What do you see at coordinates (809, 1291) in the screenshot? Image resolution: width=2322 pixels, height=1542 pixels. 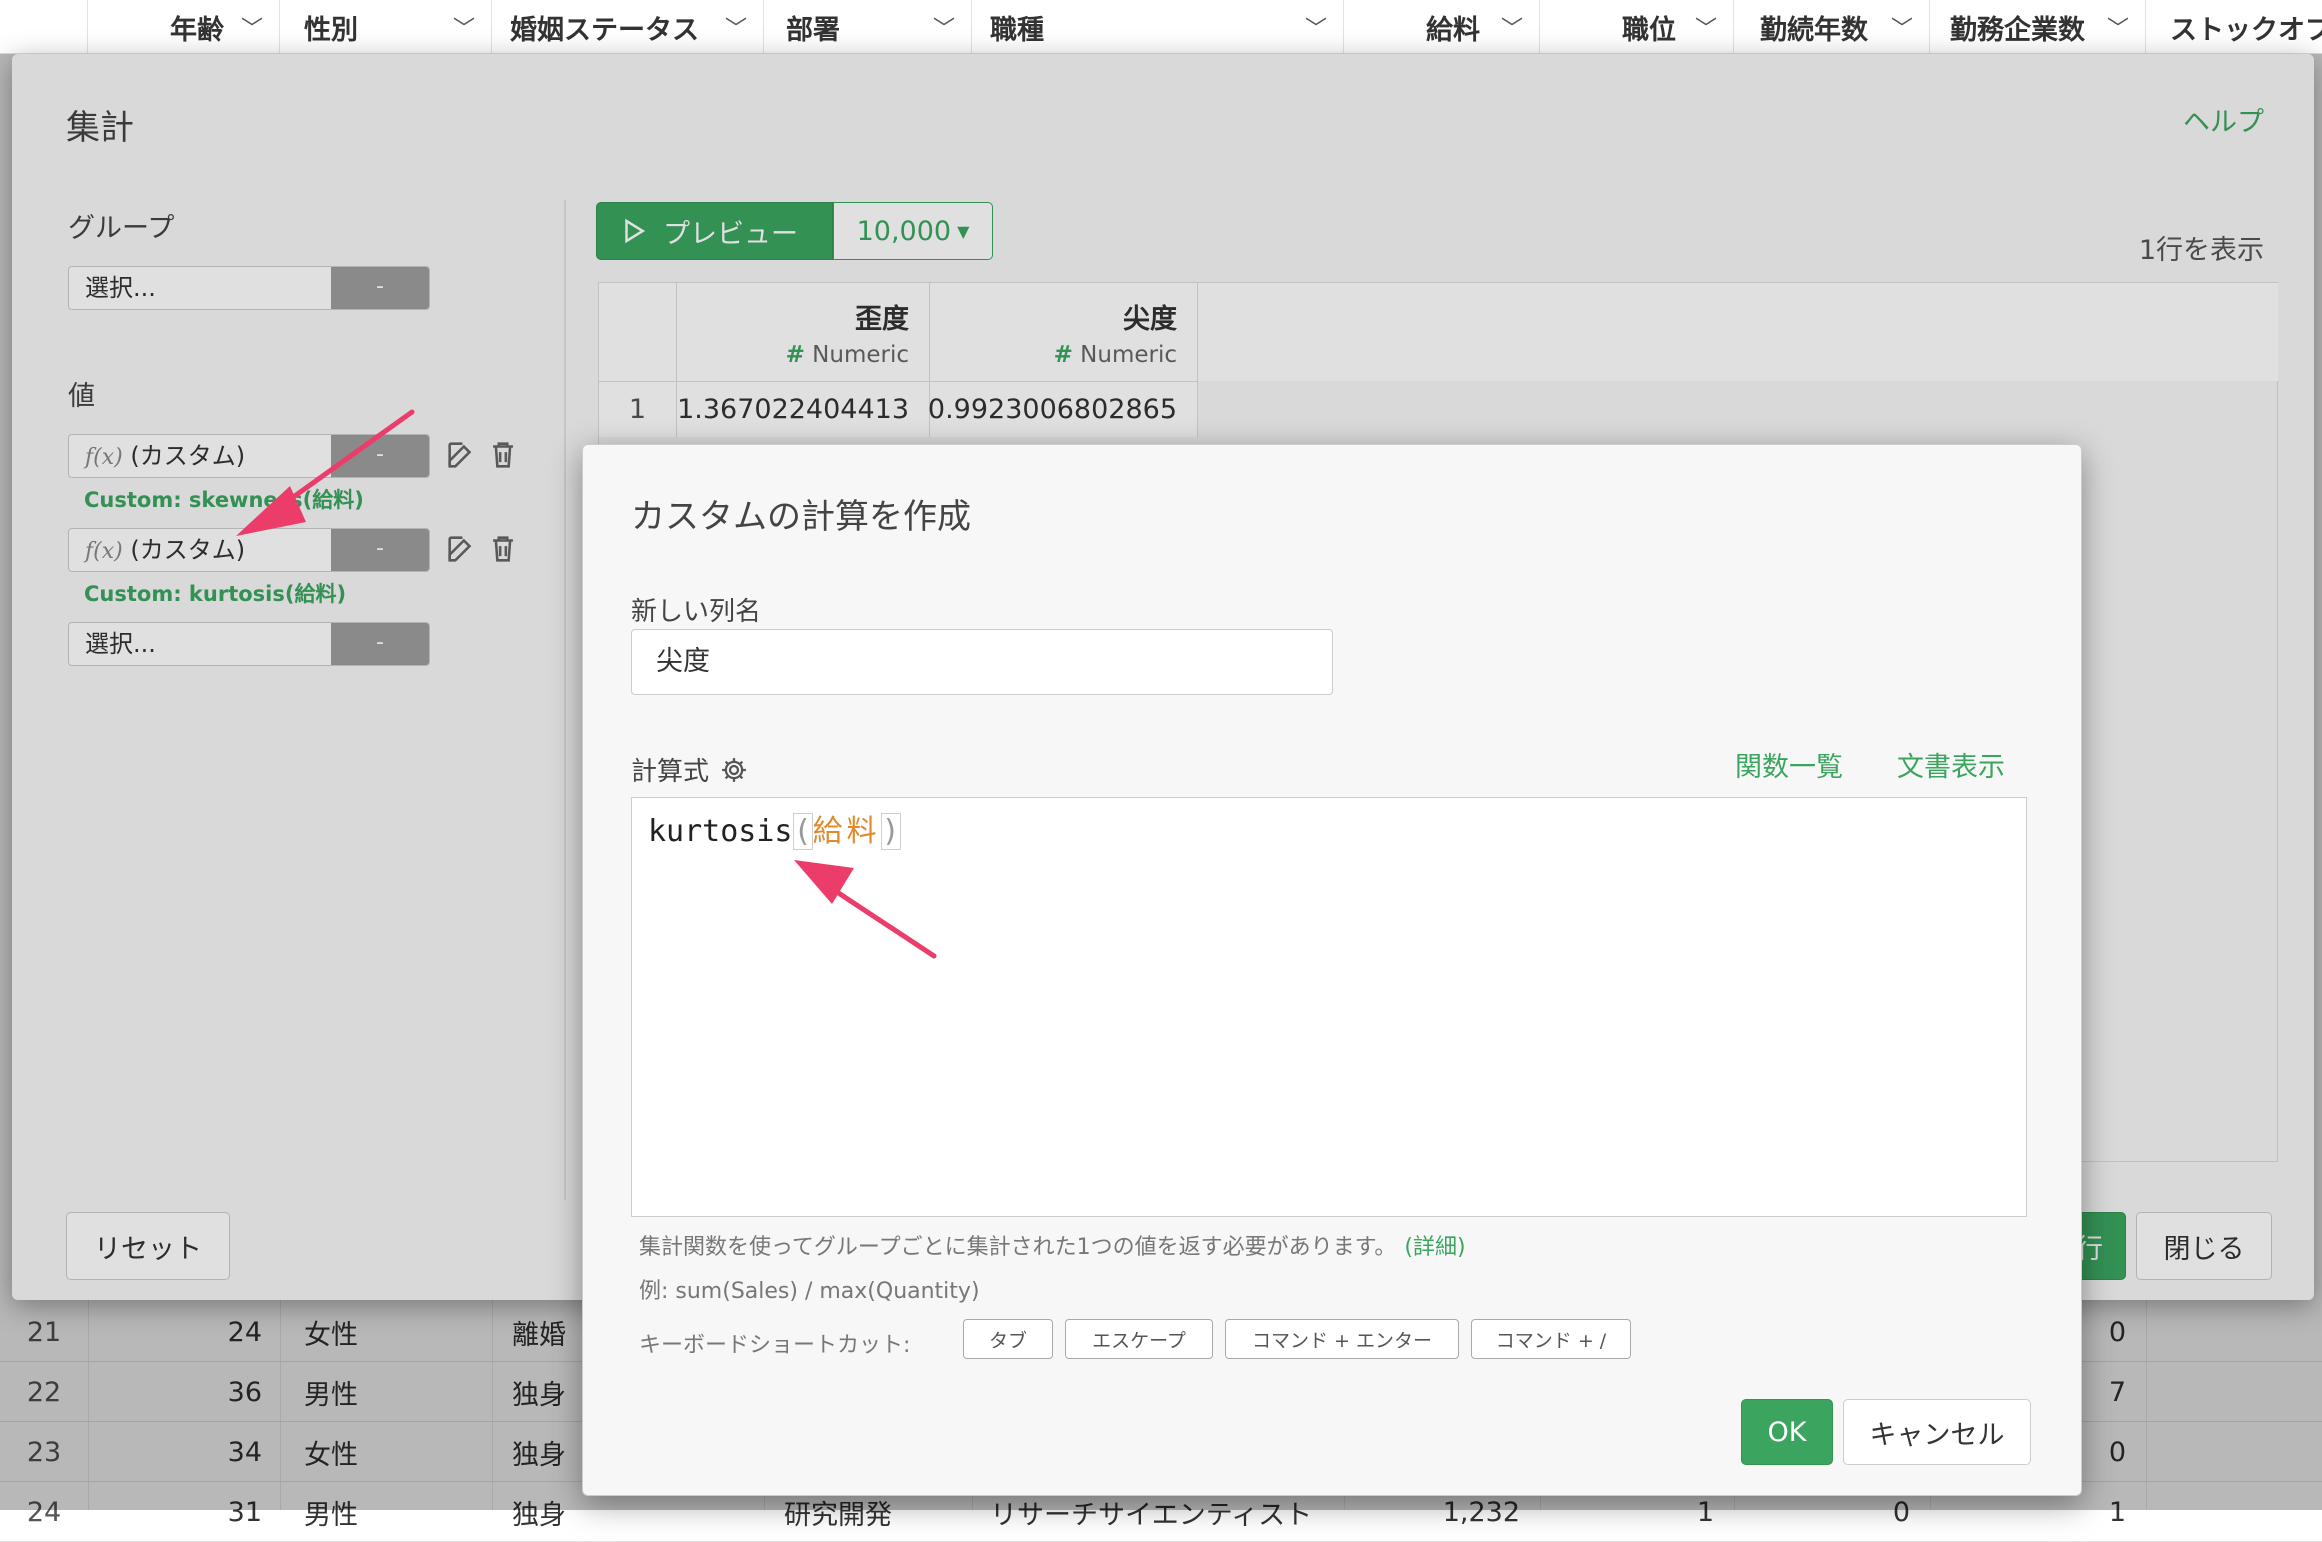 I see `example-text: 例: sum(Sales) / max(Quantity)` at bounding box center [809, 1291].